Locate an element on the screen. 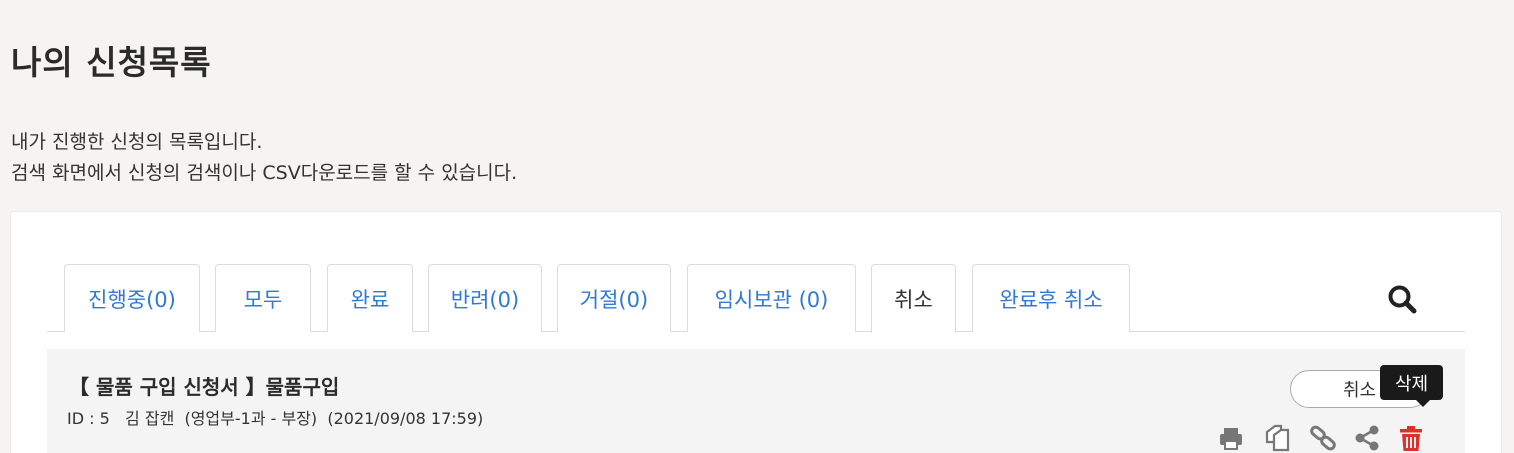 The width and height of the screenshot is (1514, 453). trash-icon is located at coordinates (1411, 438).